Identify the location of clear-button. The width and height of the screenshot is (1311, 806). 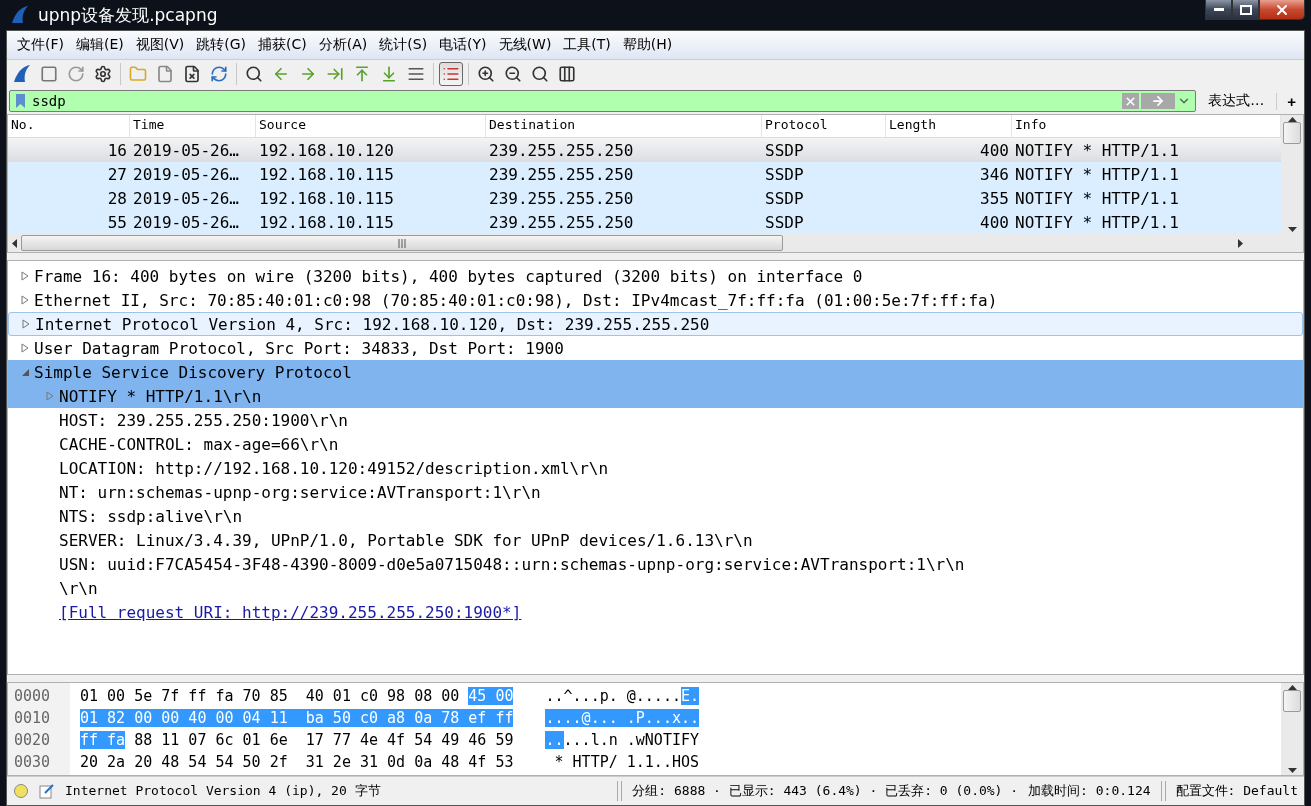
(1131, 101).